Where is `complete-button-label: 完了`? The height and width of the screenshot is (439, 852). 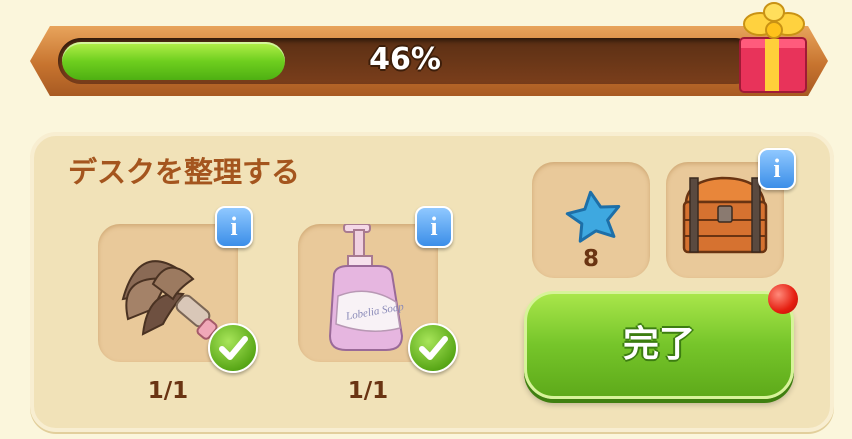
complete-button-label: 完了 is located at coordinates (658, 344).